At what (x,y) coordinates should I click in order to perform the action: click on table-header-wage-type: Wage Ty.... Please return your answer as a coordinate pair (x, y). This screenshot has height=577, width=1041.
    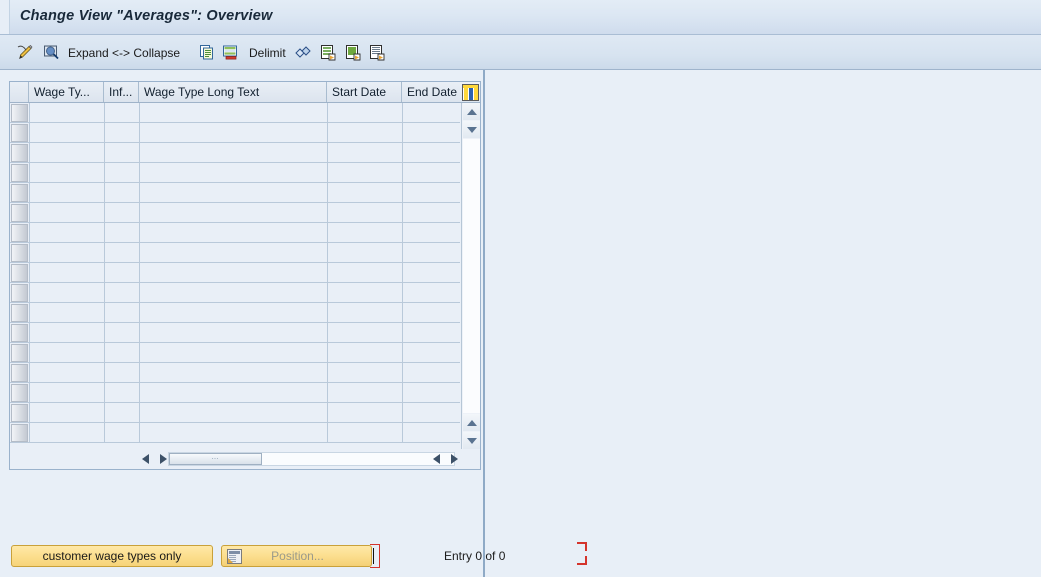
    Looking at the image, I should click on (66, 92).